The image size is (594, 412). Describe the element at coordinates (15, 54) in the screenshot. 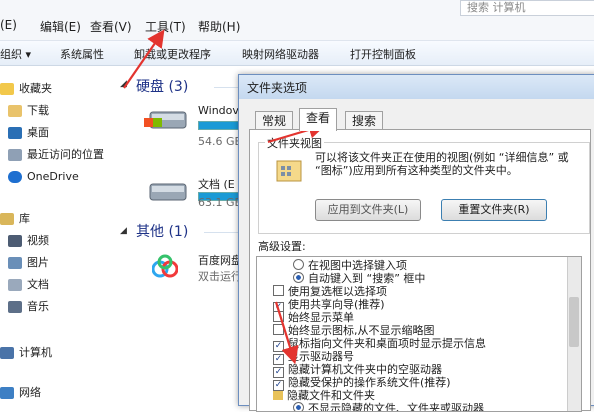

I see `organize-button: 组织 ▾` at that location.